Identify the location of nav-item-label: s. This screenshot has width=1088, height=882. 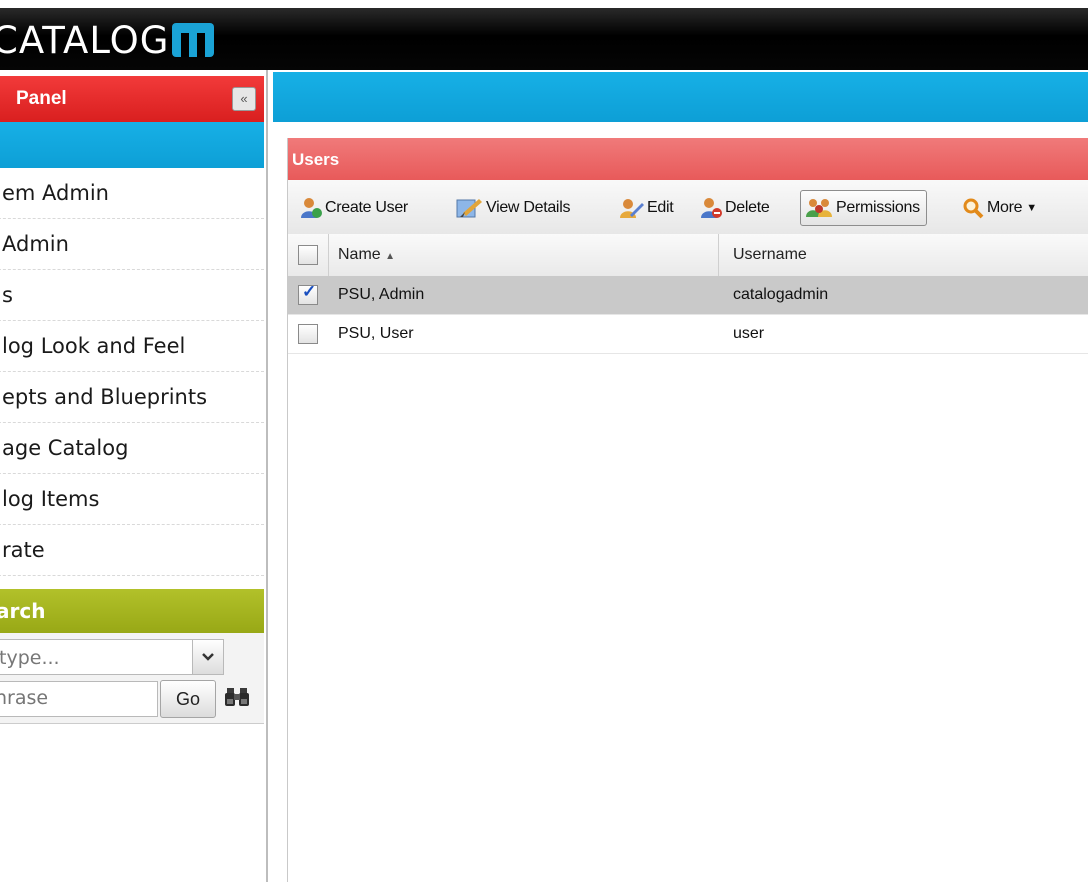
(7, 295).